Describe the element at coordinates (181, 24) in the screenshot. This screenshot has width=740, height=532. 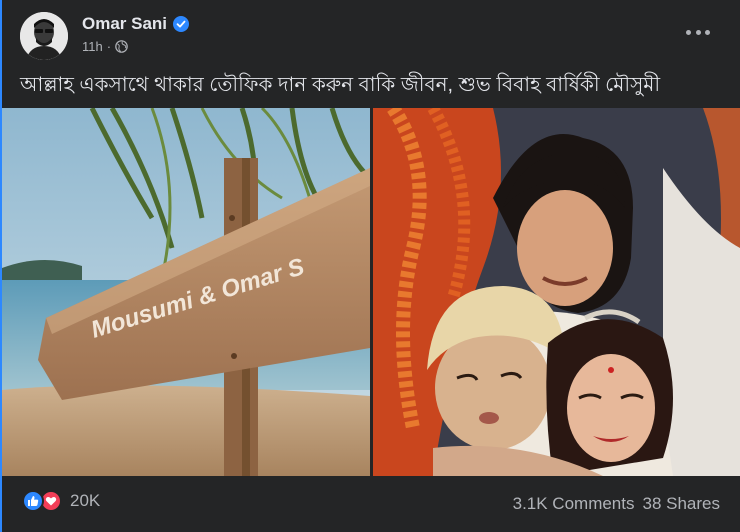
I see `verified-badge-icon` at that location.